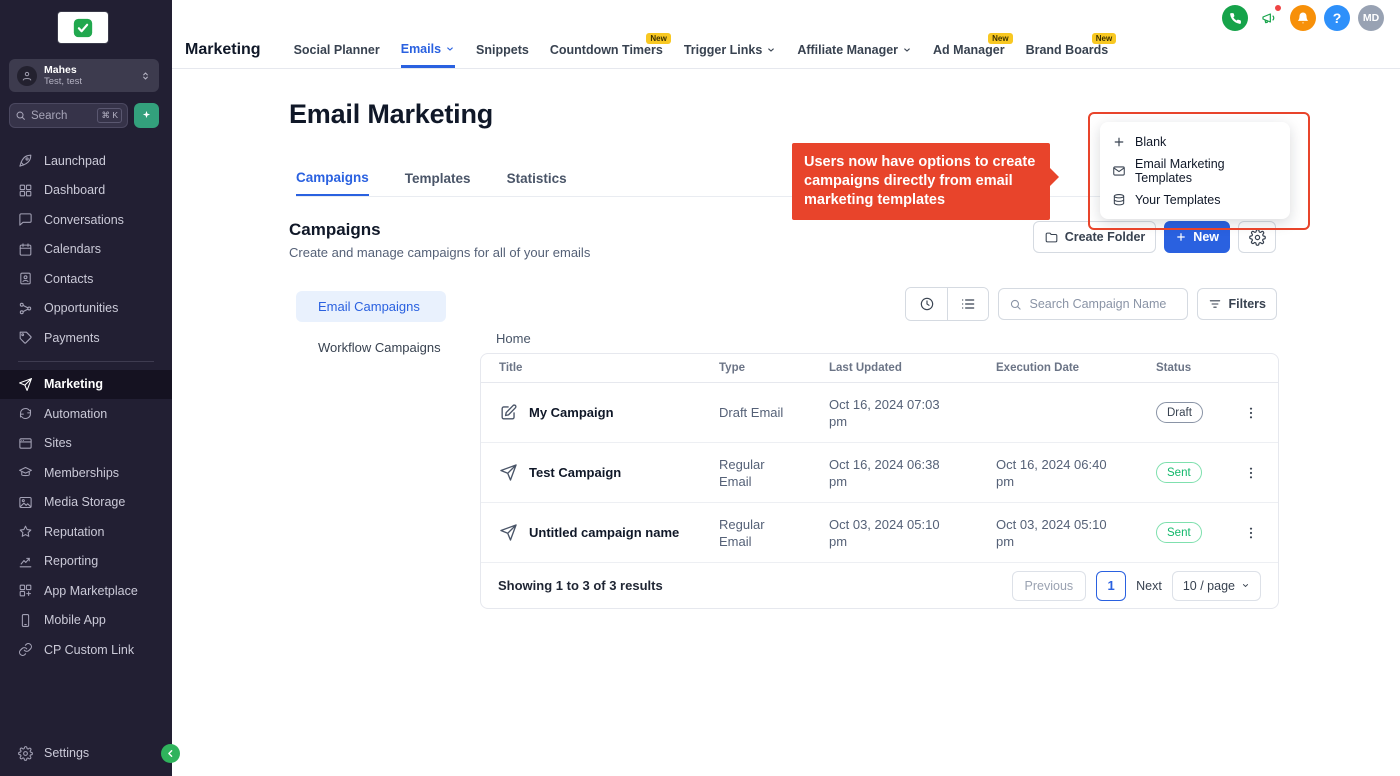 The width and height of the screenshot is (1400, 776). I want to click on send-icon, so click(508, 472).